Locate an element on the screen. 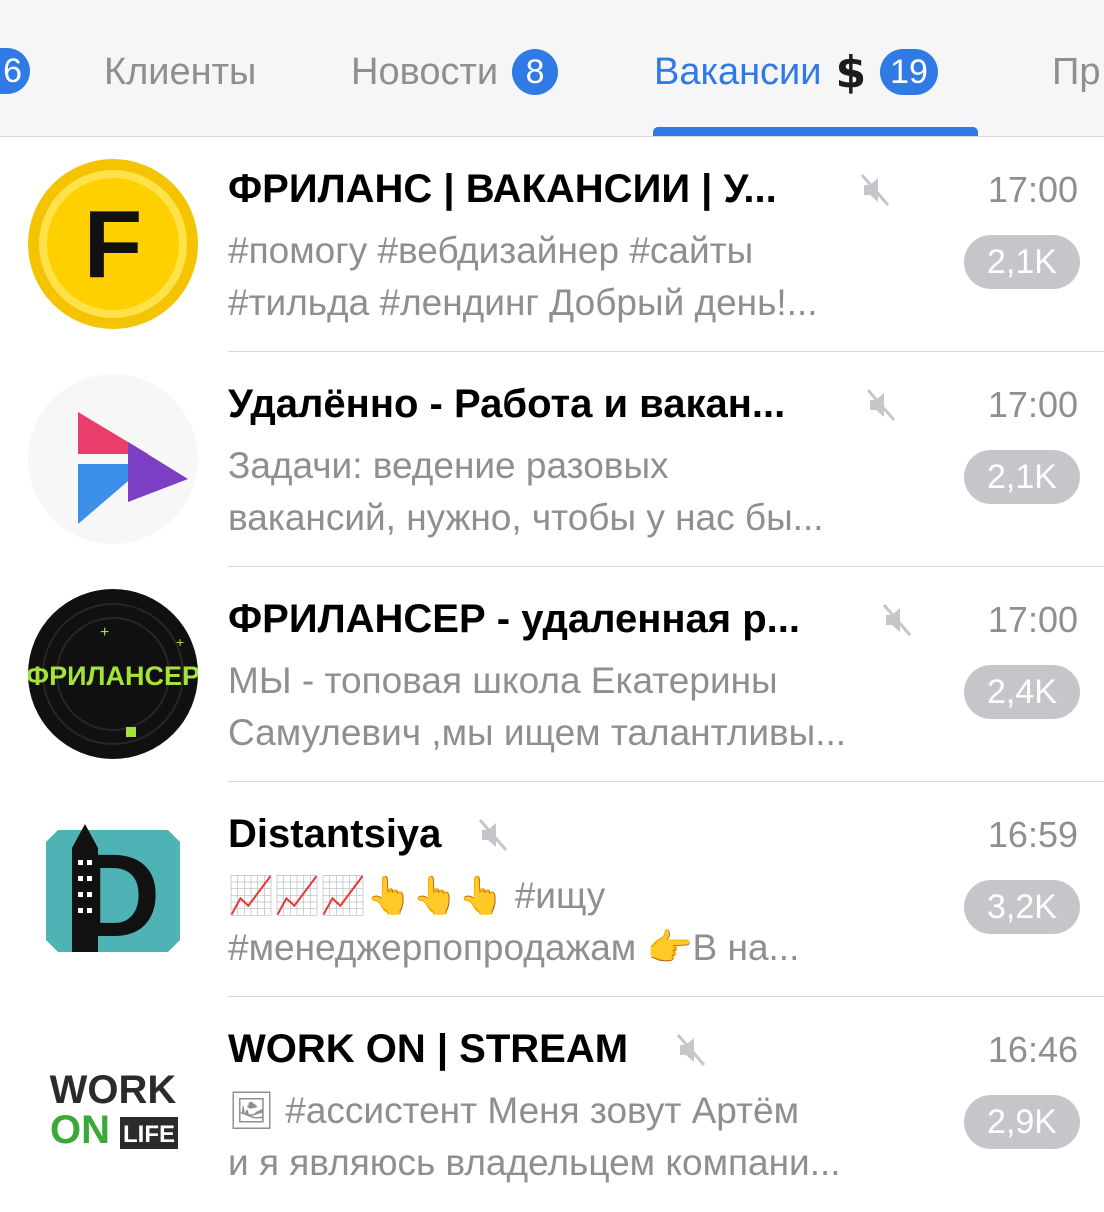 The width and height of the screenshot is (1104, 1212). unread-count-badge: 2,9K is located at coordinates (1022, 1122).